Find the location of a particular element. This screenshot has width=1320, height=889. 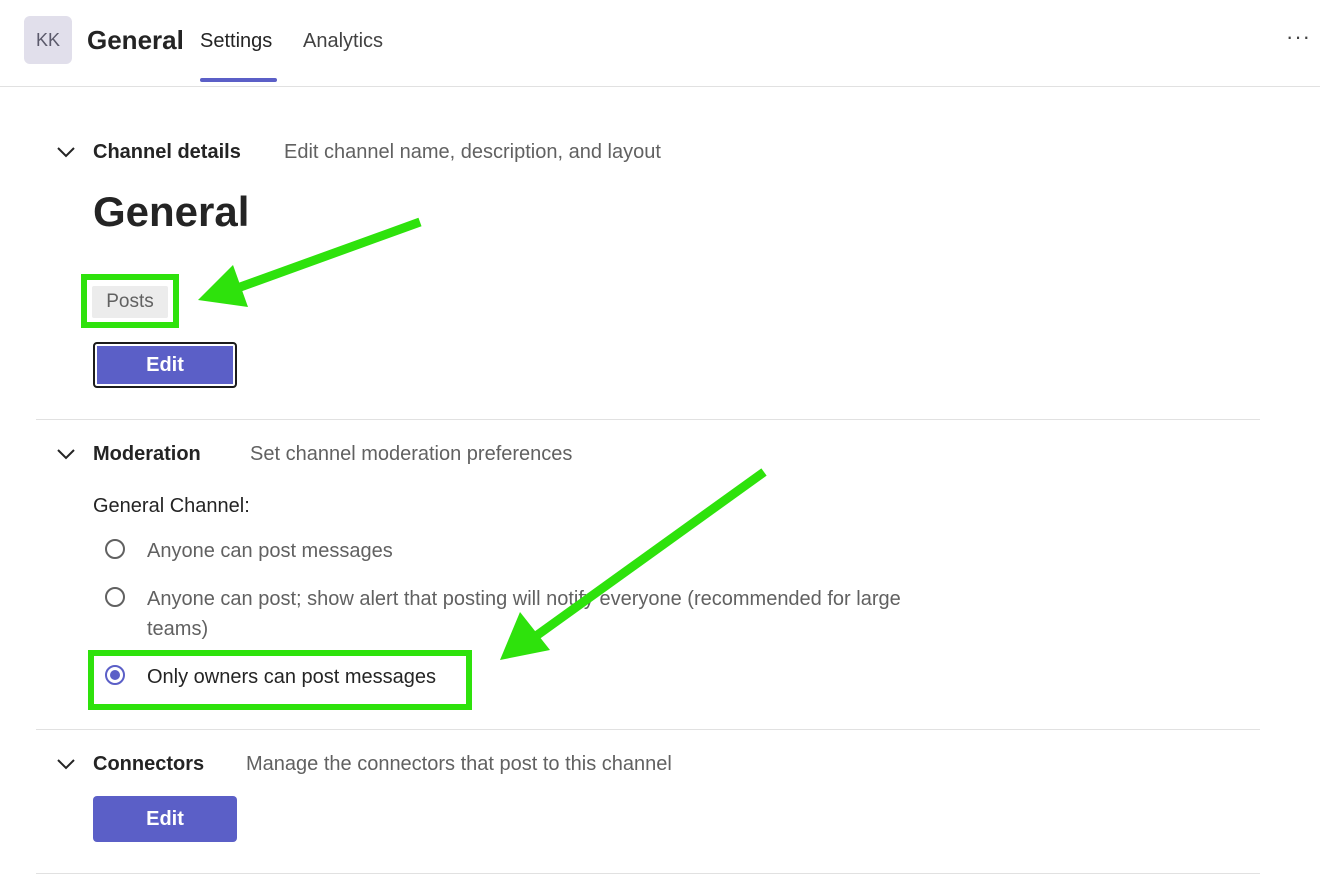

arrow-to-only-owners-icon is located at coordinates (650, 554).